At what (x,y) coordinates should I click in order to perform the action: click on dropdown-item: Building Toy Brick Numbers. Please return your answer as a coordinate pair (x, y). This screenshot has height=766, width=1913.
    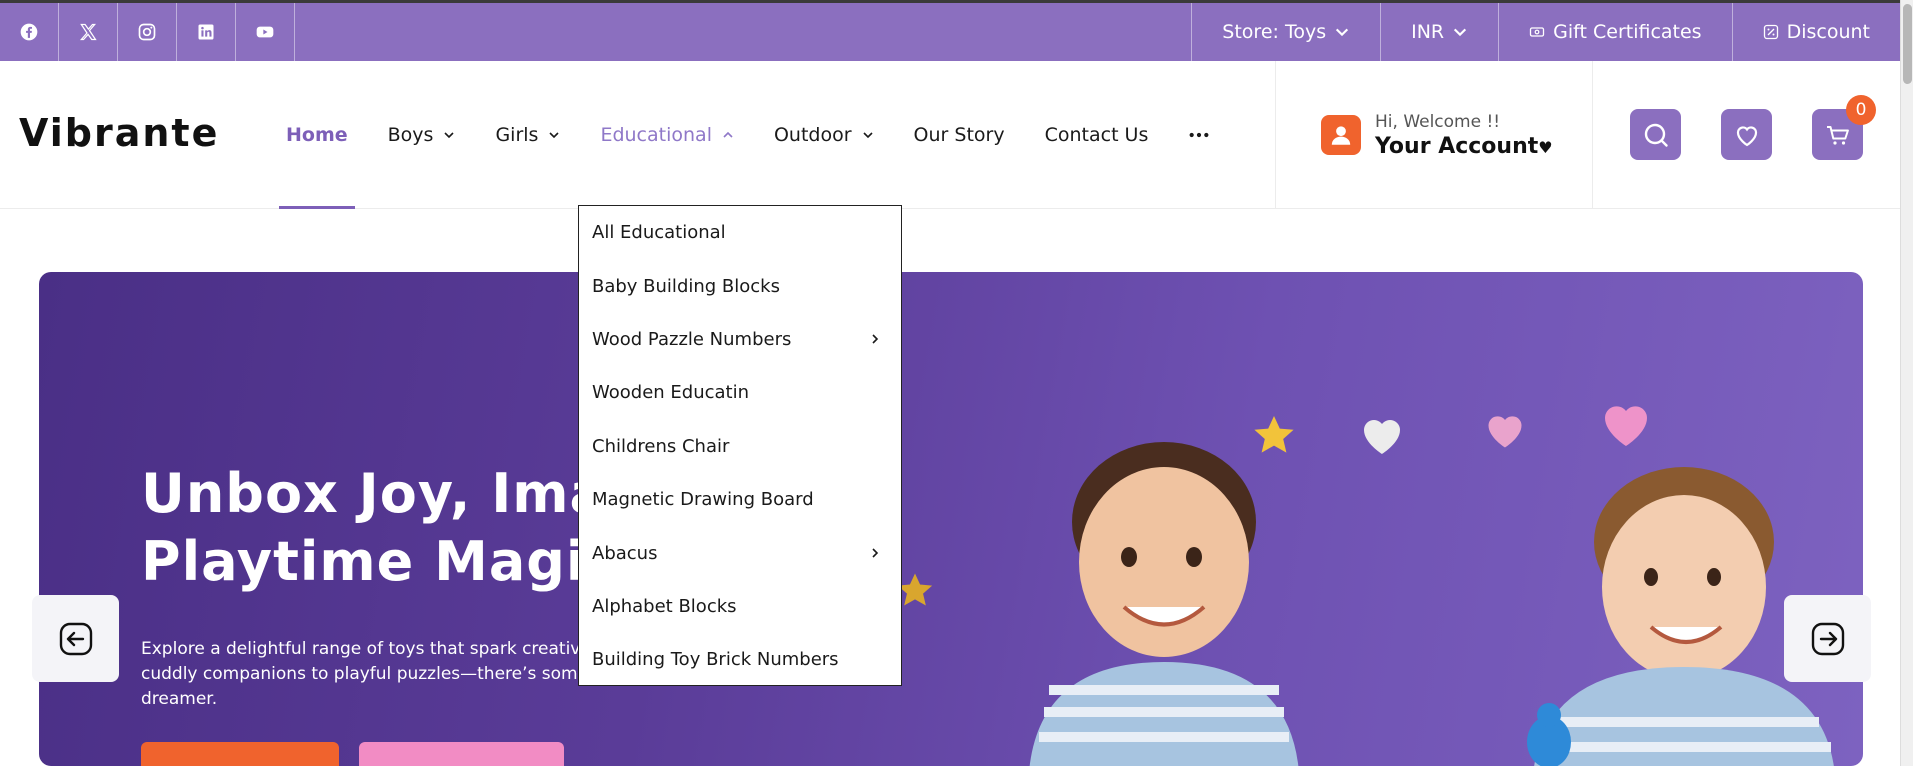
    Looking at the image, I should click on (740, 659).